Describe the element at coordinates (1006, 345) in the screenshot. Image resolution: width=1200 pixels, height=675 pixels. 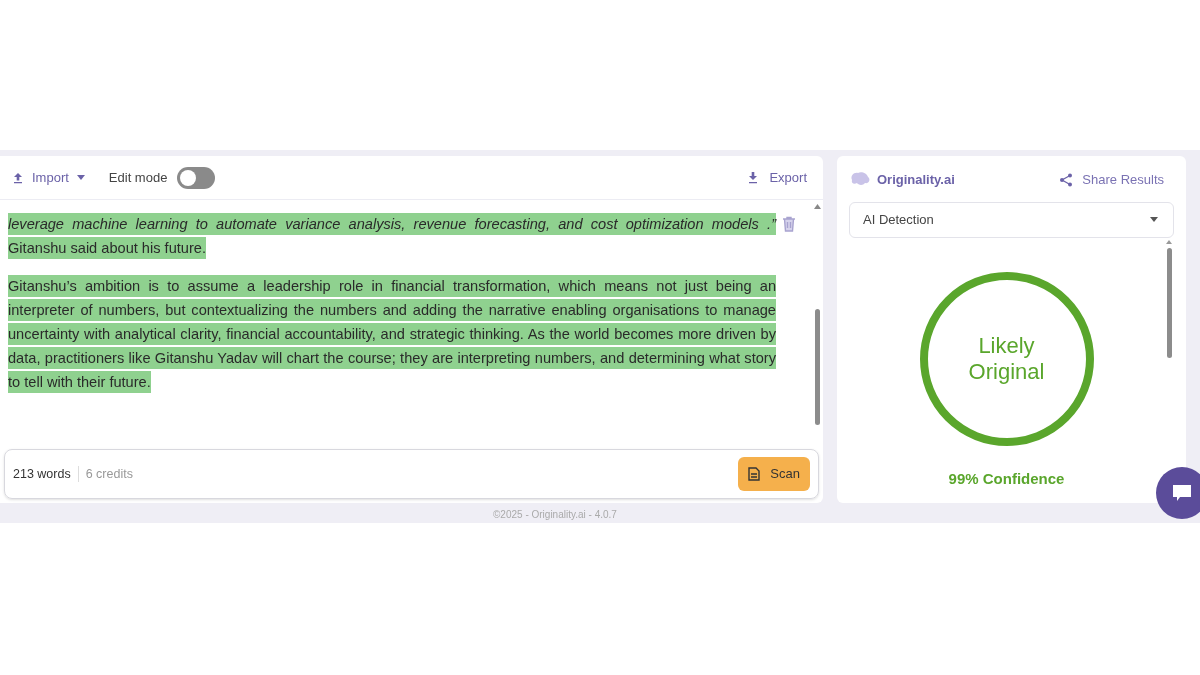
I see `verdict-text: Likely` at that location.